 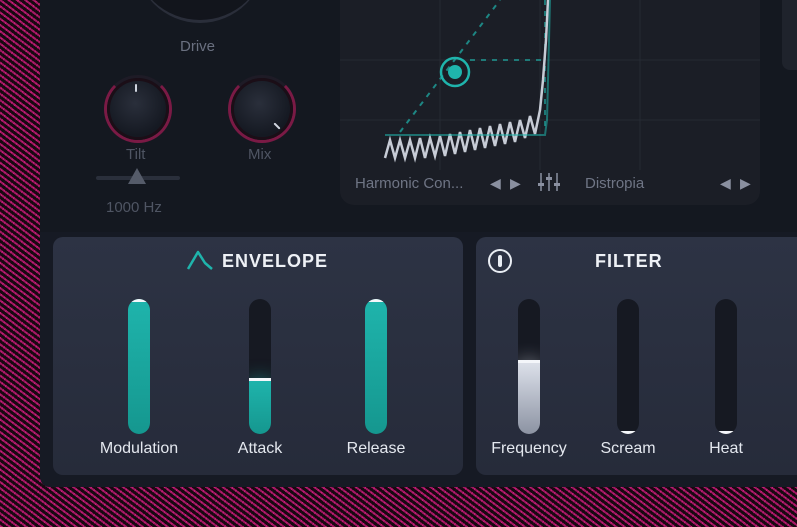 I want to click on frequency-slider-handle, so click(x=529, y=361).